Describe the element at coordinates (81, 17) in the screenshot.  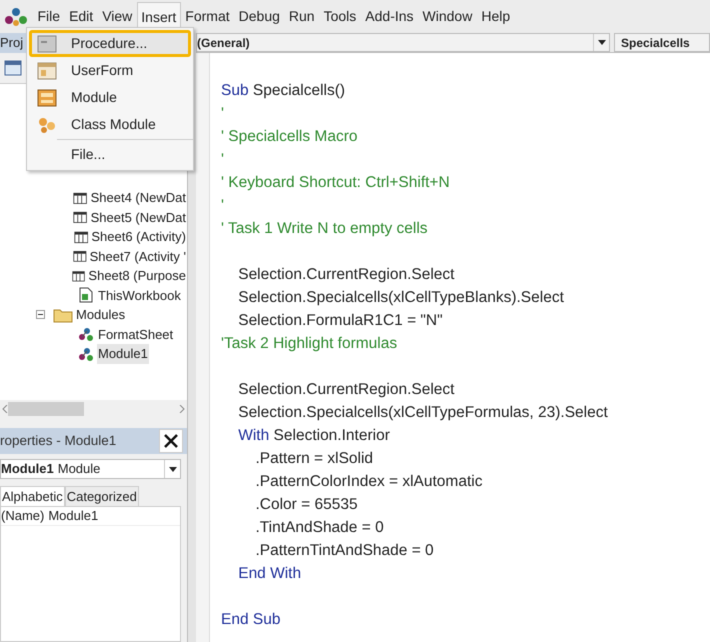
I see `menu-item: Edit` at that location.